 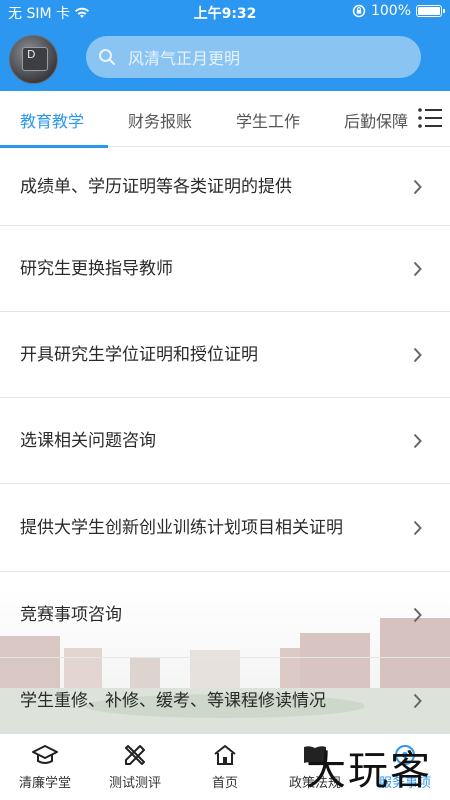 I want to click on orientation-lock-icon, so click(x=359, y=11).